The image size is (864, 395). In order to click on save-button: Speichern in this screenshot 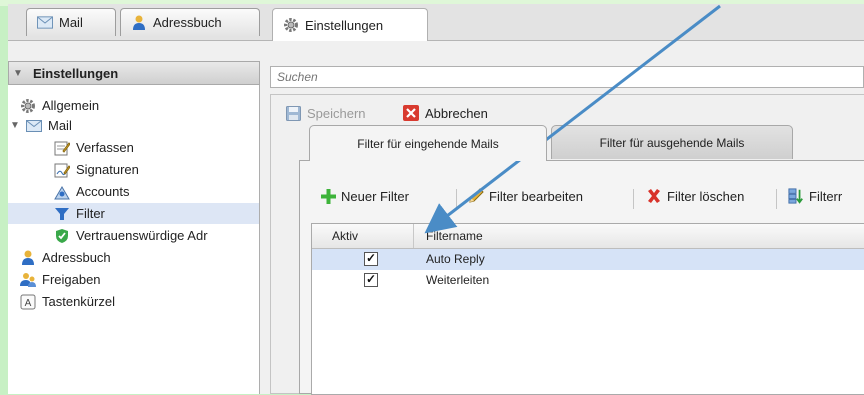, I will do `click(325, 113)`.